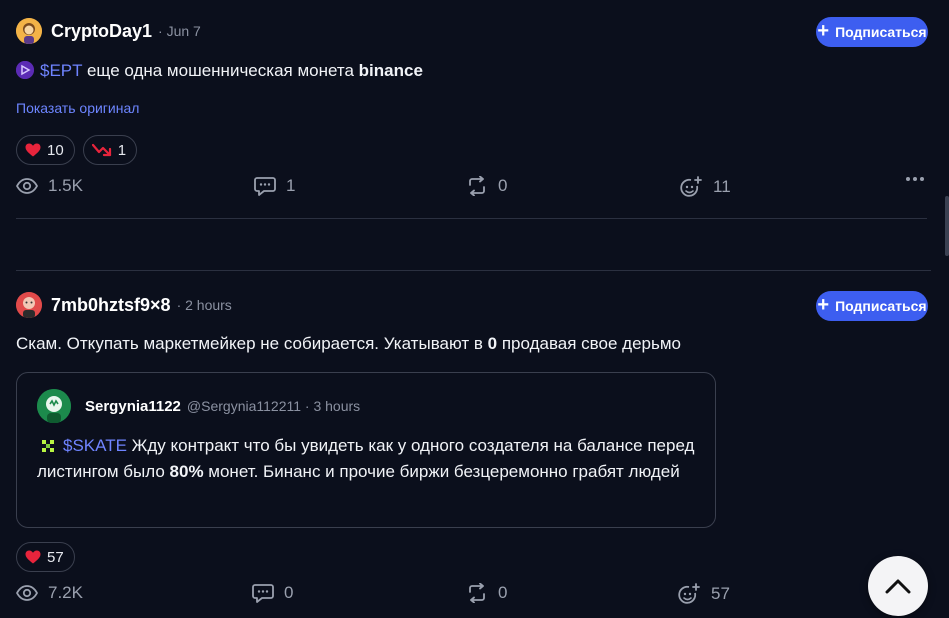 This screenshot has height=618, width=949. What do you see at coordinates (720, 593) in the screenshot?
I see `likes-count: 57` at bounding box center [720, 593].